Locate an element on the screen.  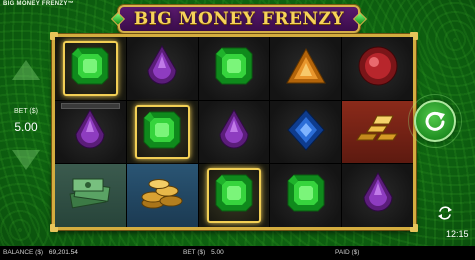
bet-decrease-button is located at coordinates (26, 160).